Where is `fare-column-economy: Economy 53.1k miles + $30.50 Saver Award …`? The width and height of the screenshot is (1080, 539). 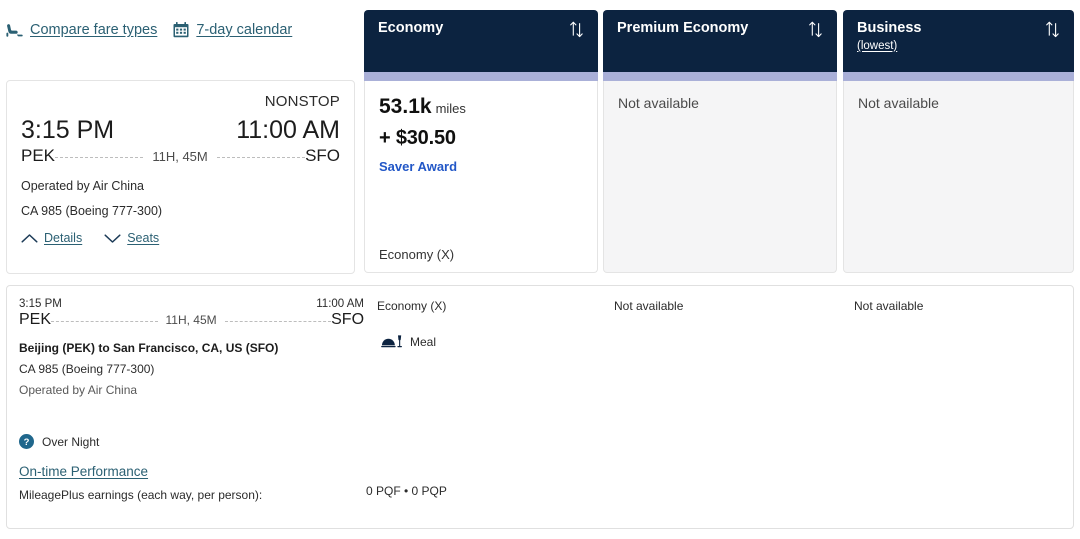 fare-column-economy: Economy 53.1k miles + $30.50 Saver Award … is located at coordinates (481, 141).